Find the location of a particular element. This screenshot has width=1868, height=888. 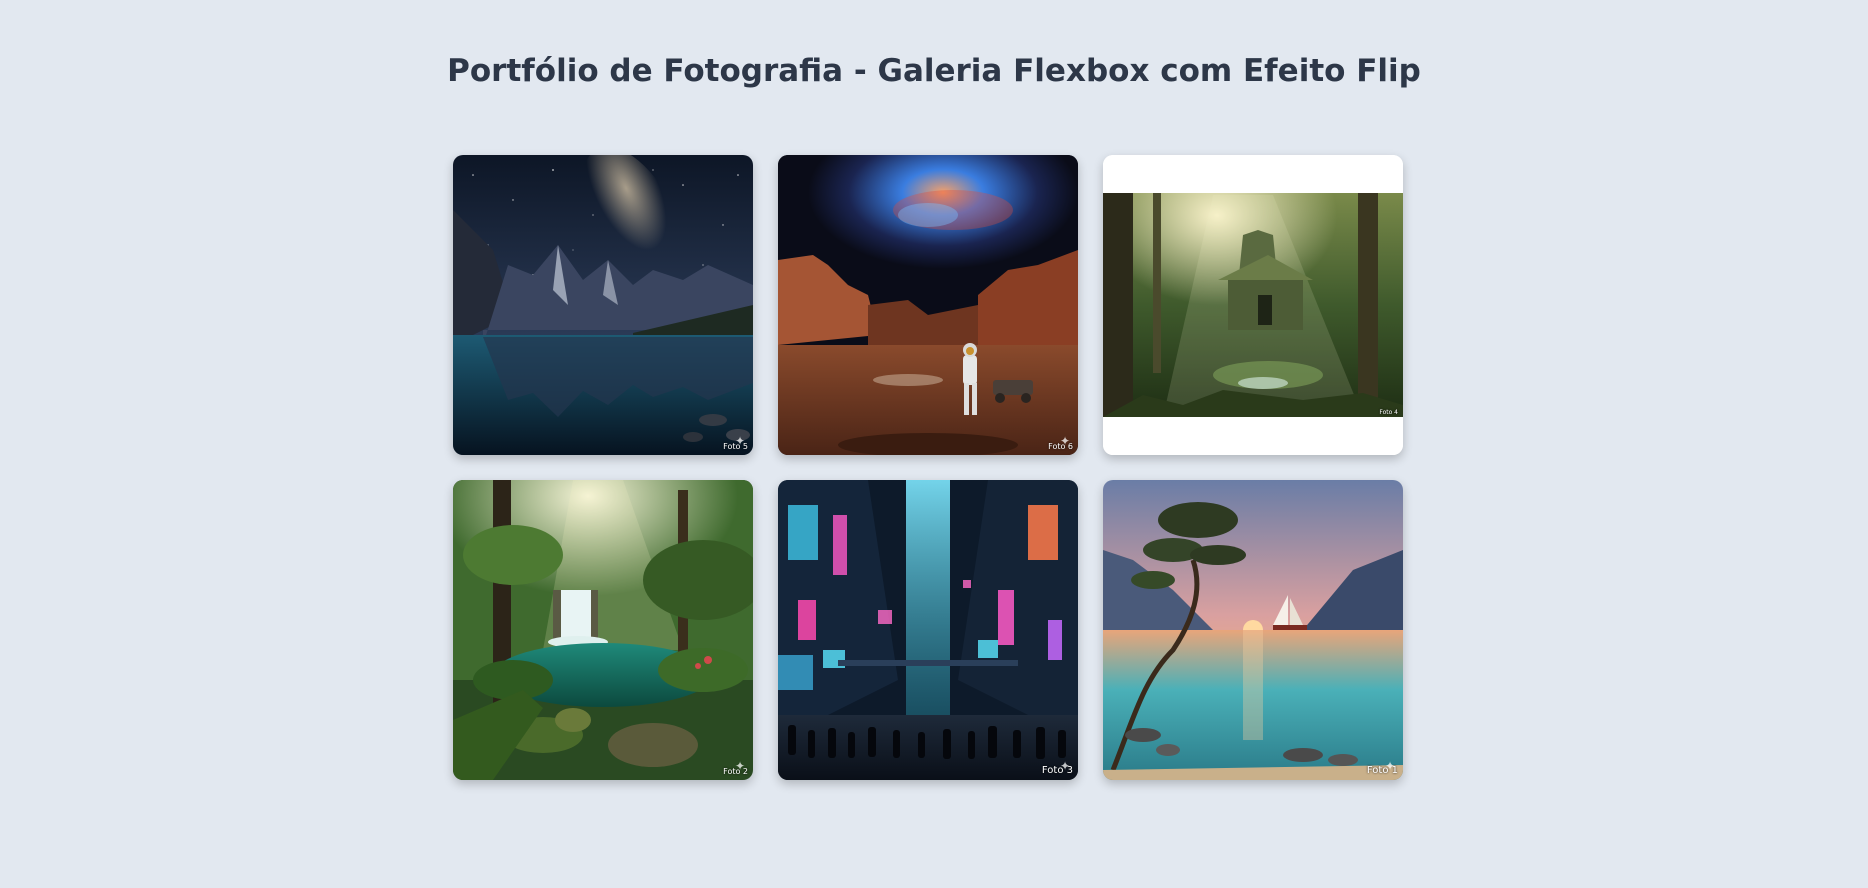

photo-caption: Foto 6 is located at coordinates (1060, 446).